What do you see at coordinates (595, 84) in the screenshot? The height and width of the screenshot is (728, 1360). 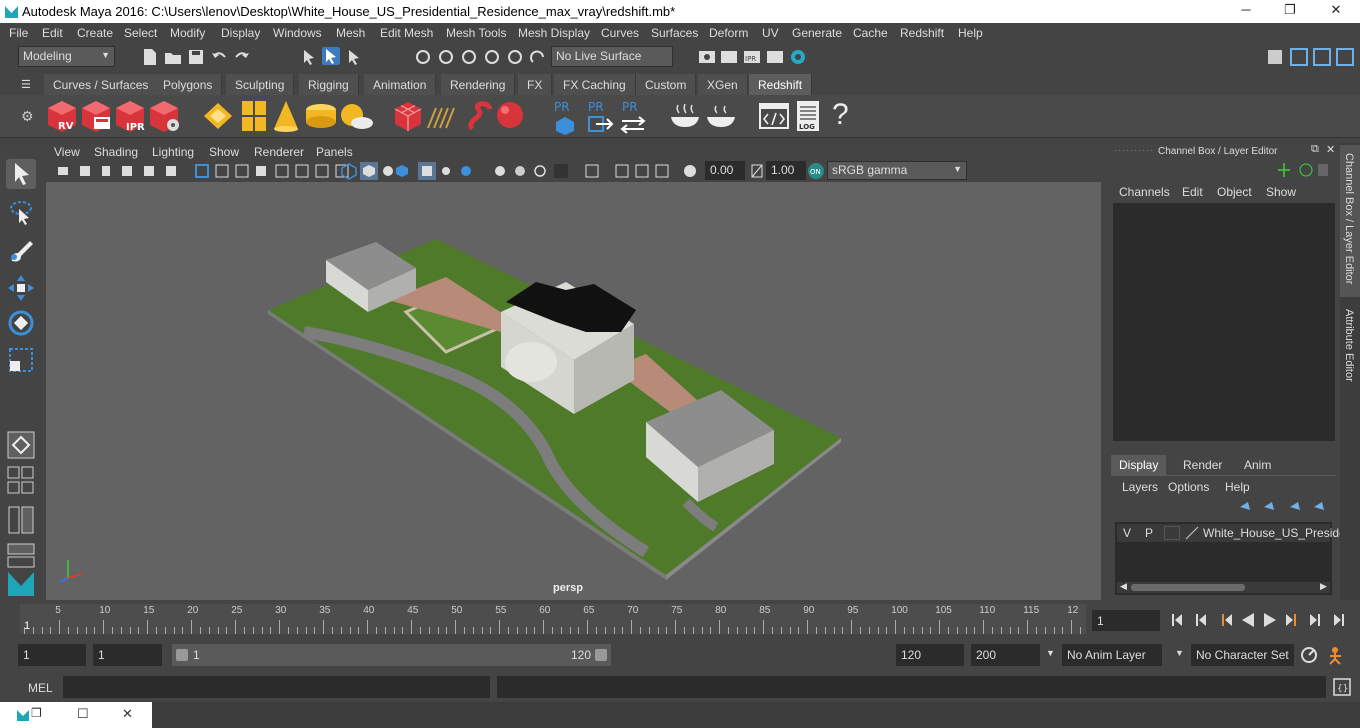 I see `tab-fx-caching: FX Caching` at bounding box center [595, 84].